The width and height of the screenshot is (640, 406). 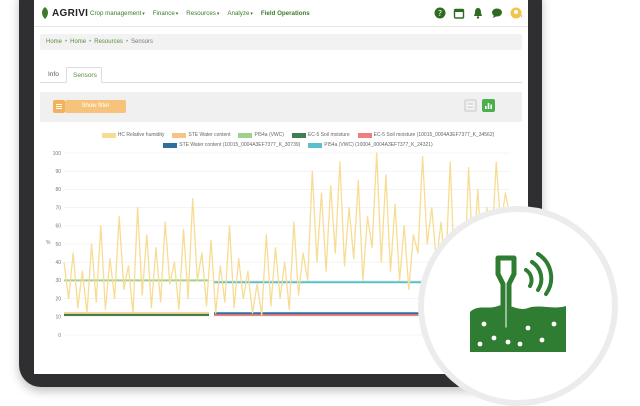 I want to click on legend-item: PI54a (VWC), so click(x=261, y=135).